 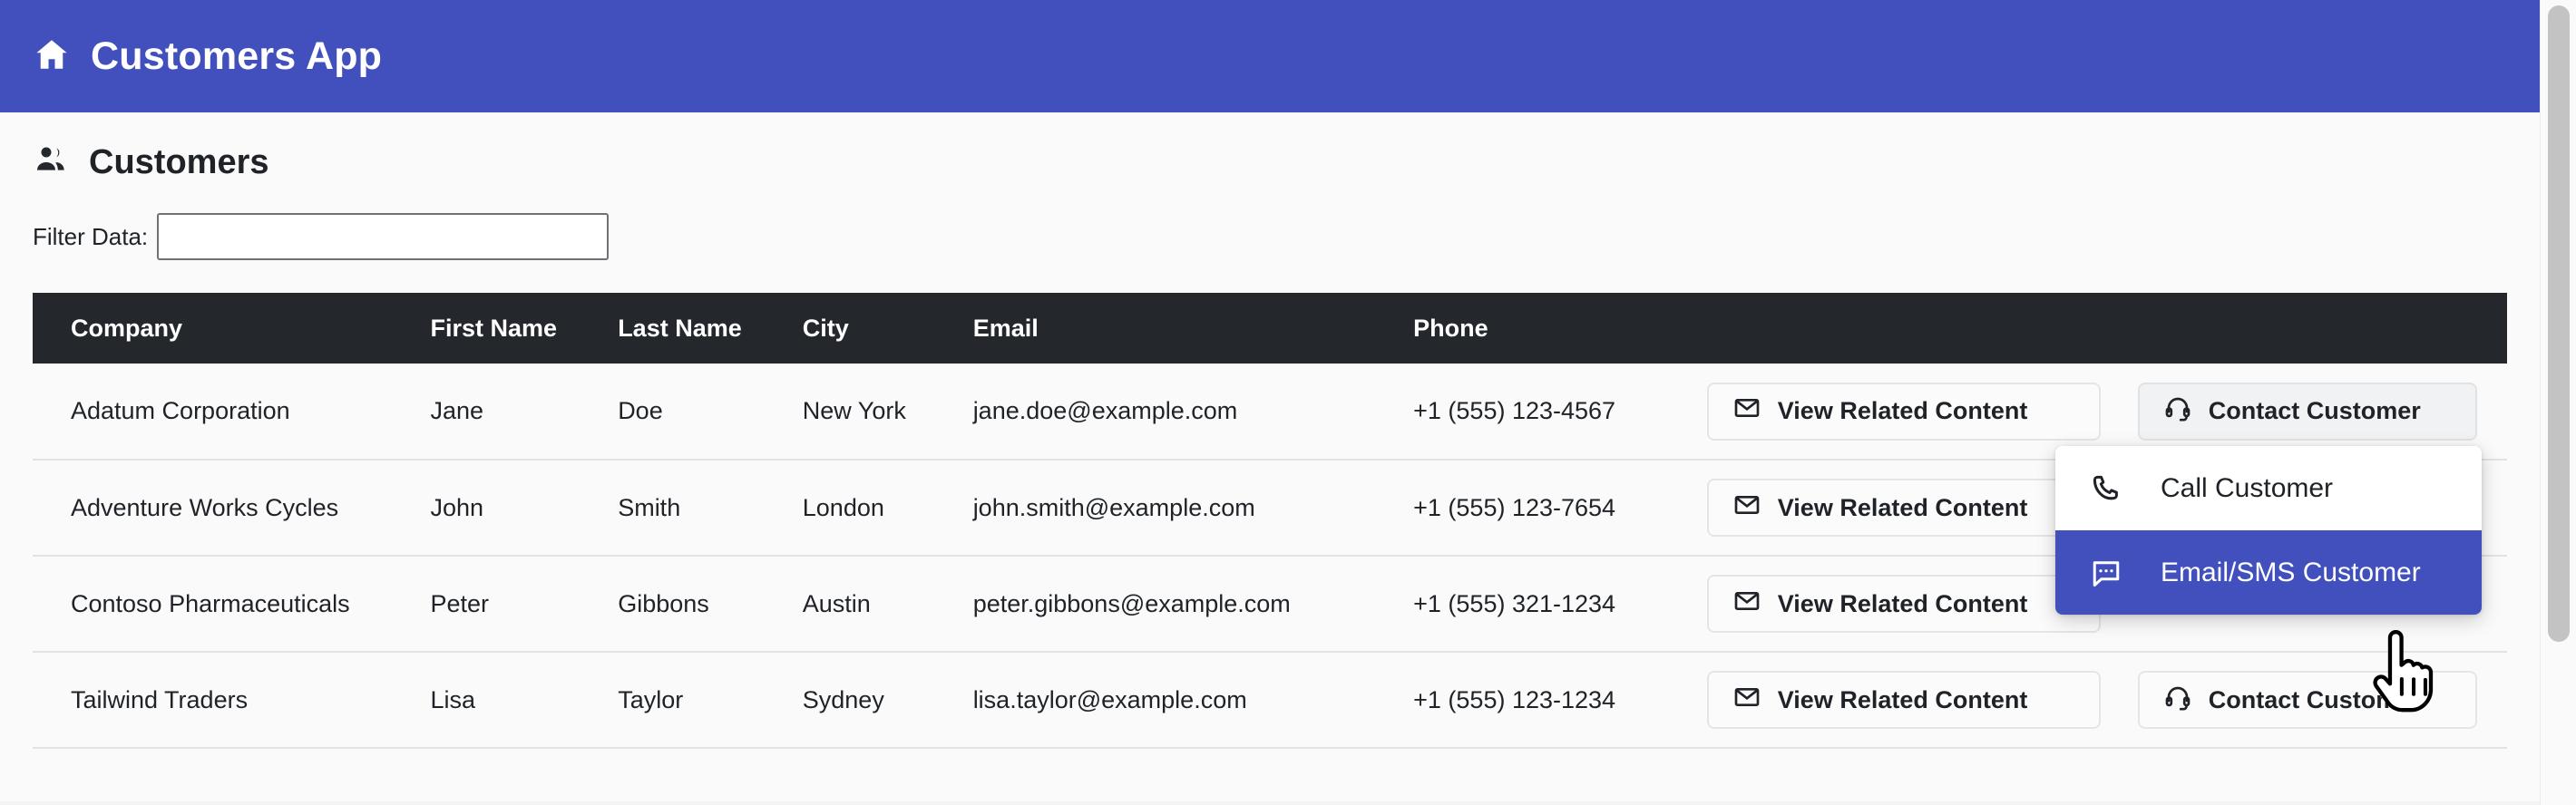 I want to click on cell-phone: +1 (555) 123-7654, so click(x=1560, y=508).